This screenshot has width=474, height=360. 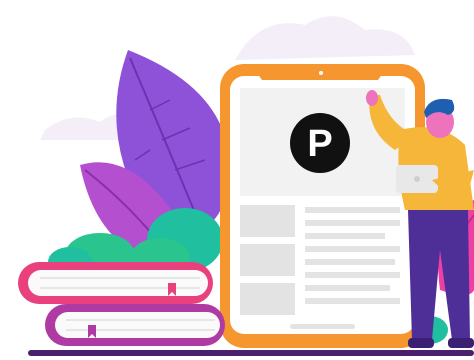 What do you see at coordinates (319, 144) in the screenshot?
I see `logo-letter: P` at bounding box center [319, 144].